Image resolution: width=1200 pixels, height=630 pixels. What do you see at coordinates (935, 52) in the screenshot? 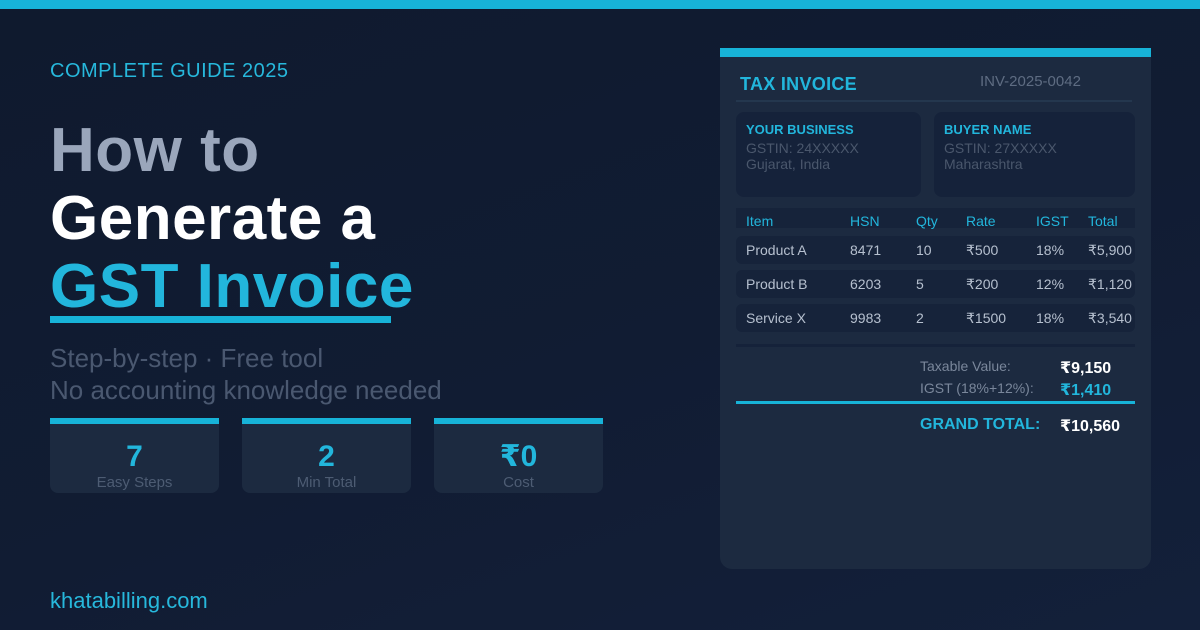
I see `invoice-card-accent` at bounding box center [935, 52].